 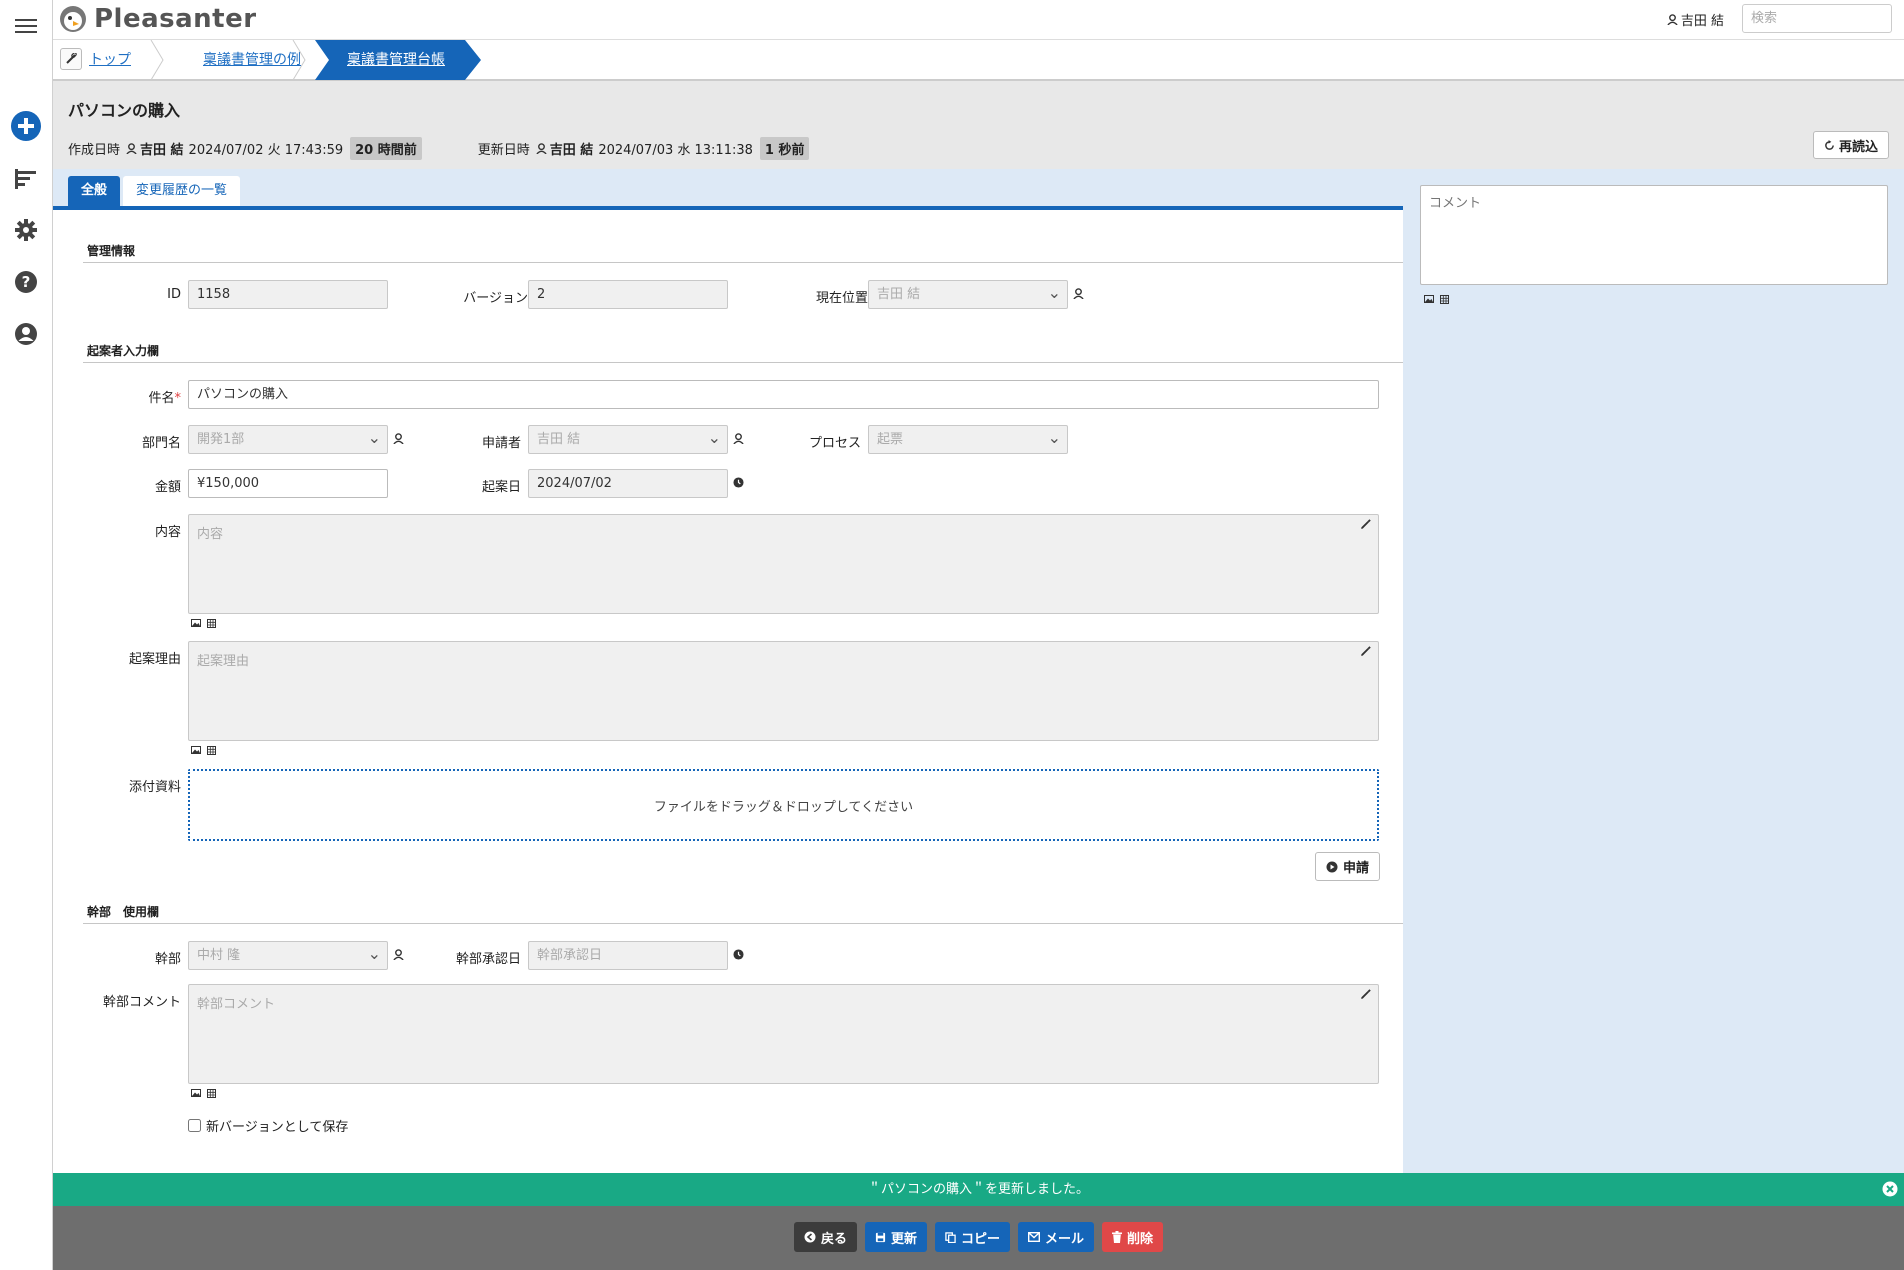 I want to click on tab-general: 全般, so click(x=94, y=191).